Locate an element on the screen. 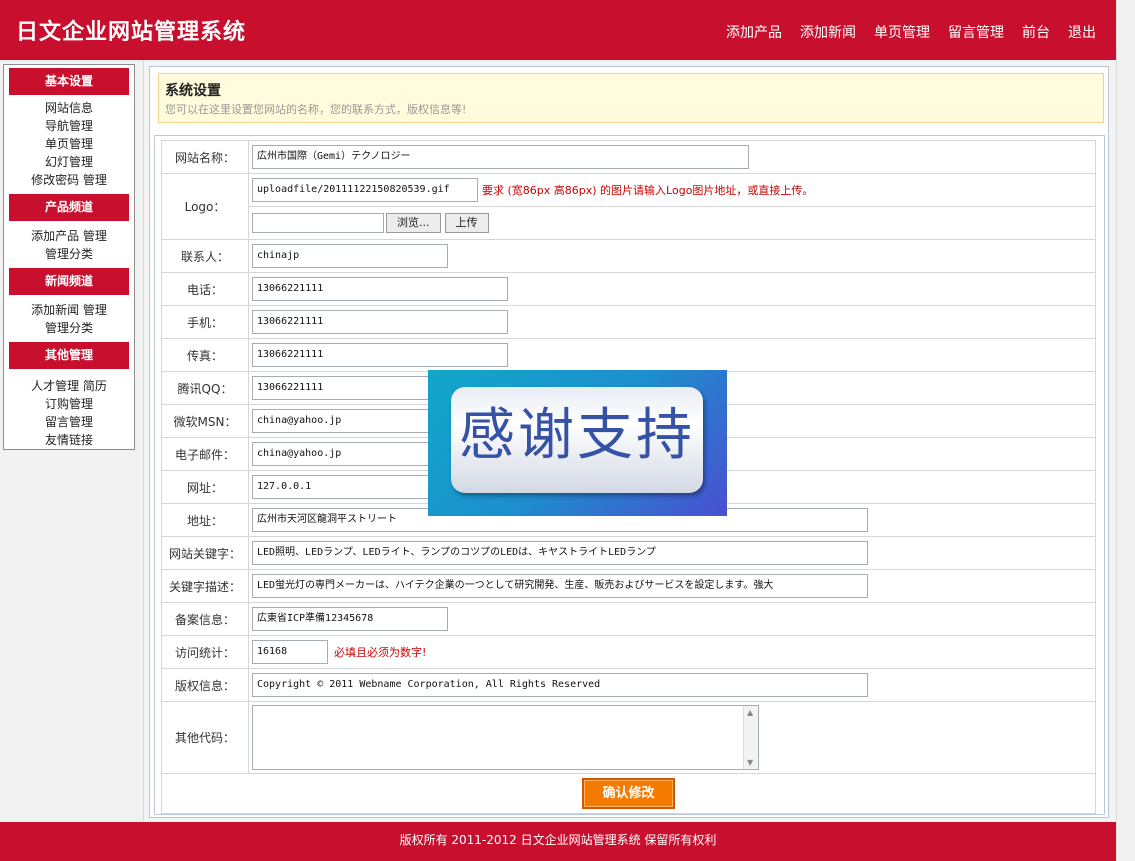  scroll-down-icon: ▼ is located at coordinates (750, 762).